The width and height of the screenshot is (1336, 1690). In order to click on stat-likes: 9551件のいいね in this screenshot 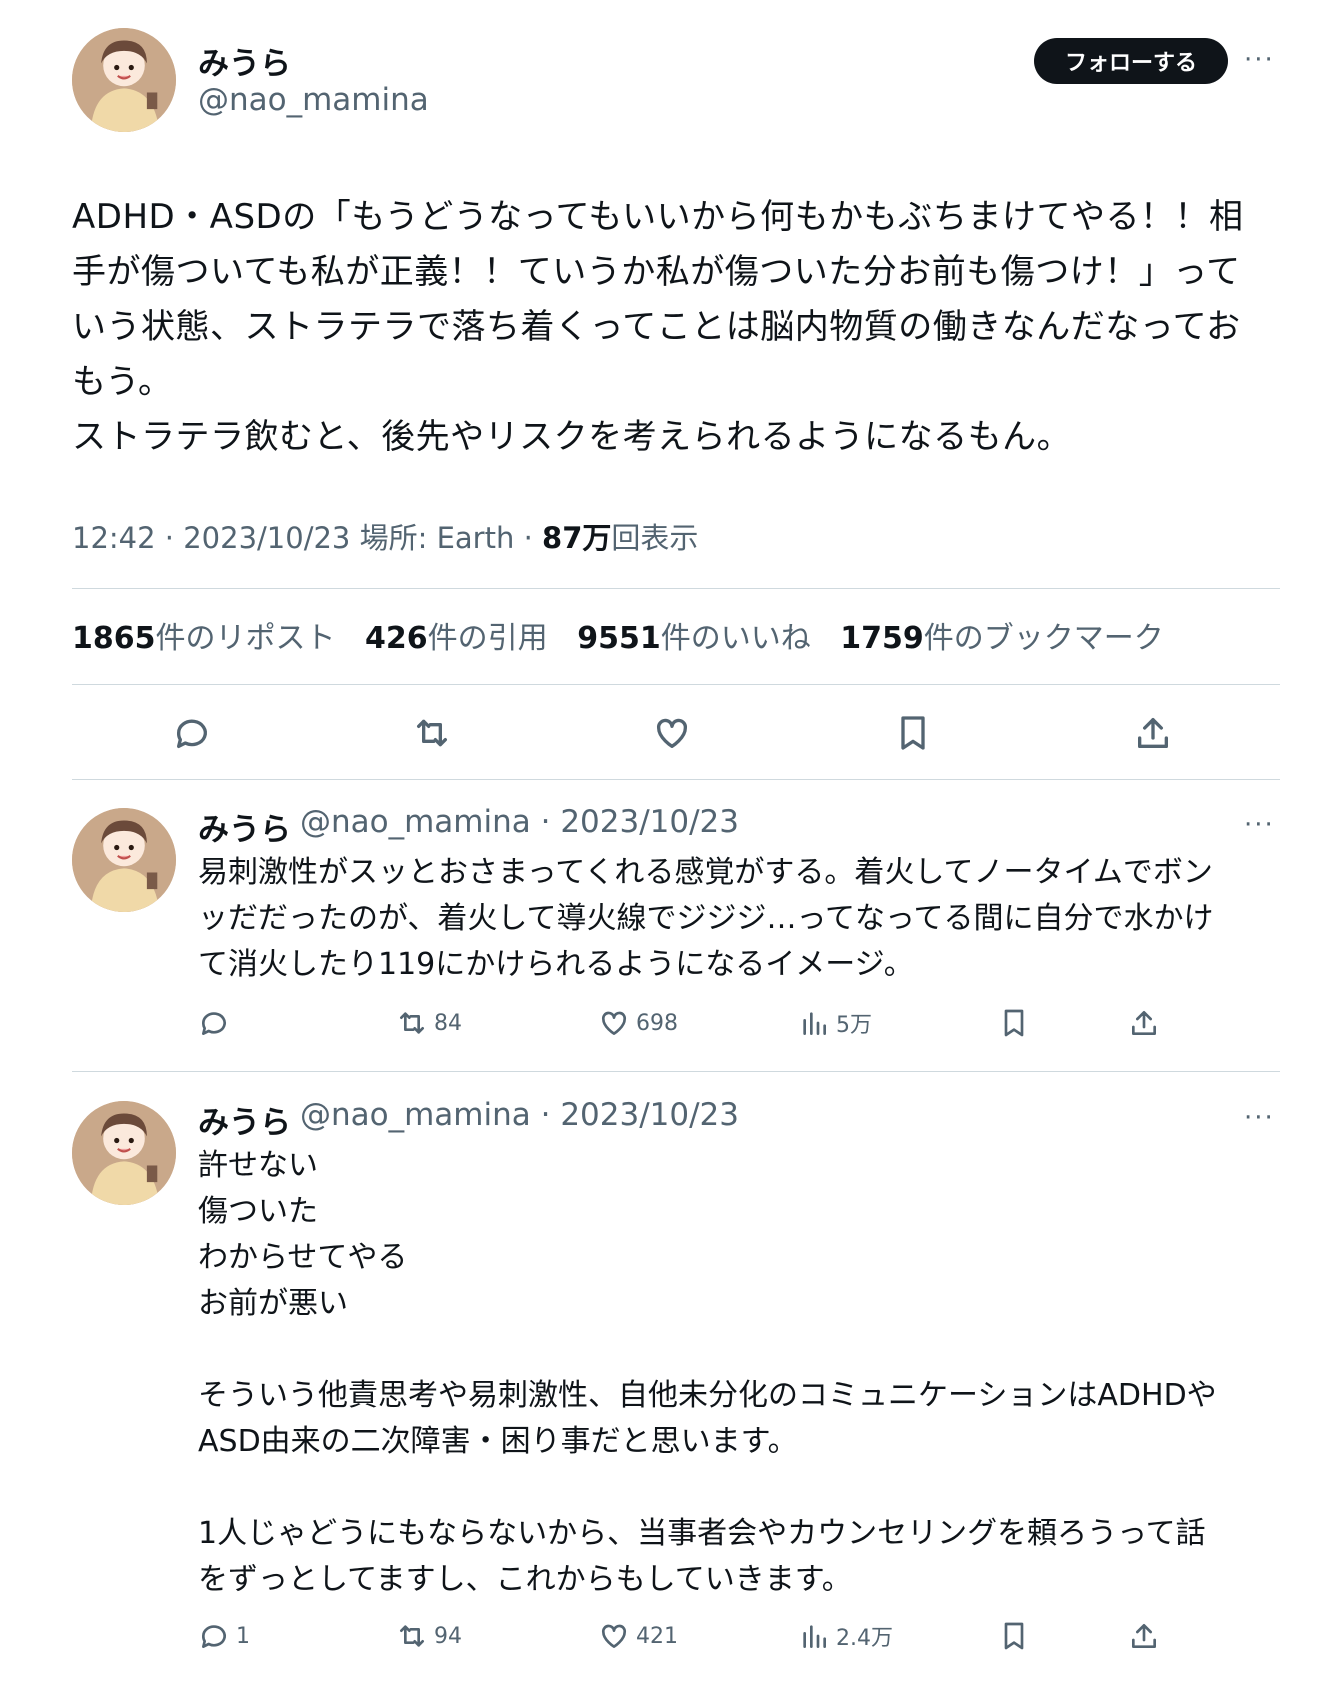, I will do `click(694, 638)`.